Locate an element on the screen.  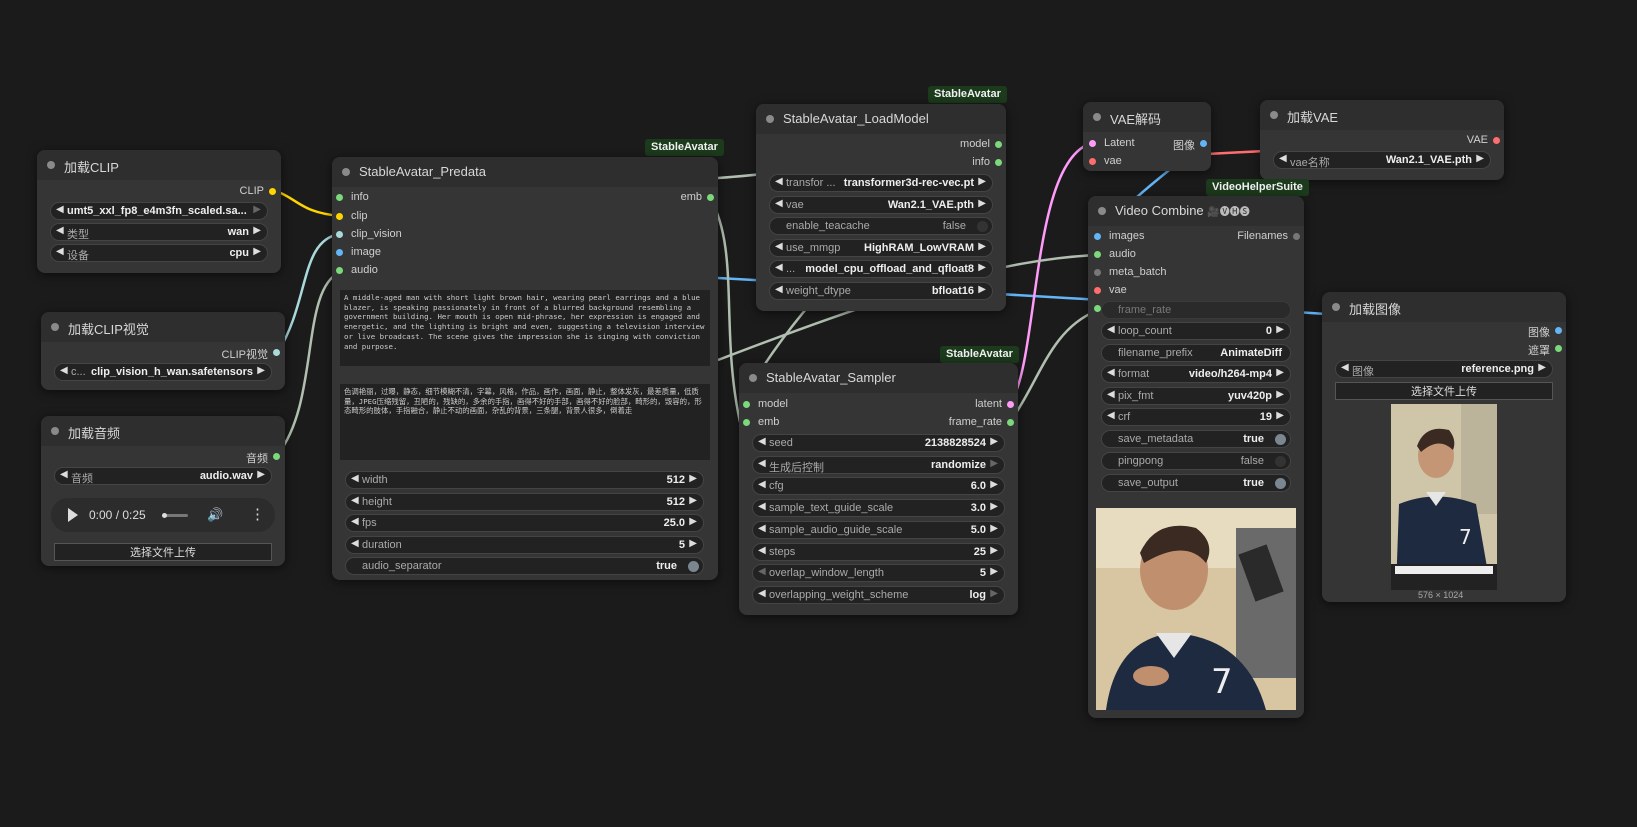
node-title-bar: 加载VAE is located at coordinates (1382, 115).